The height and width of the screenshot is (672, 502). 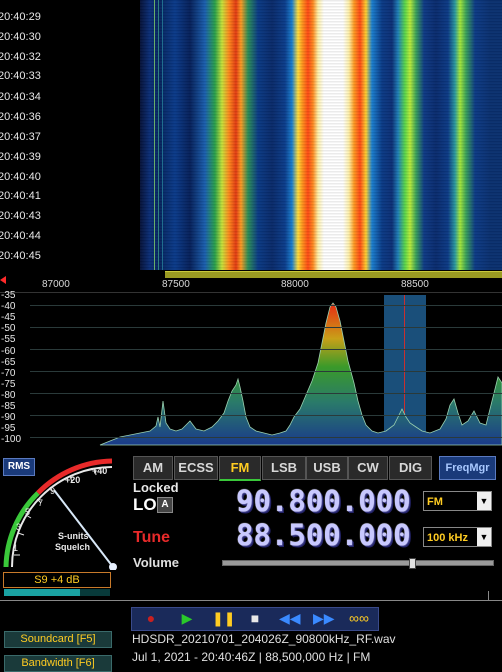 What do you see at coordinates (323, 535) in the screenshot?
I see `tune-frequency-display: 88.500.000` at bounding box center [323, 535].